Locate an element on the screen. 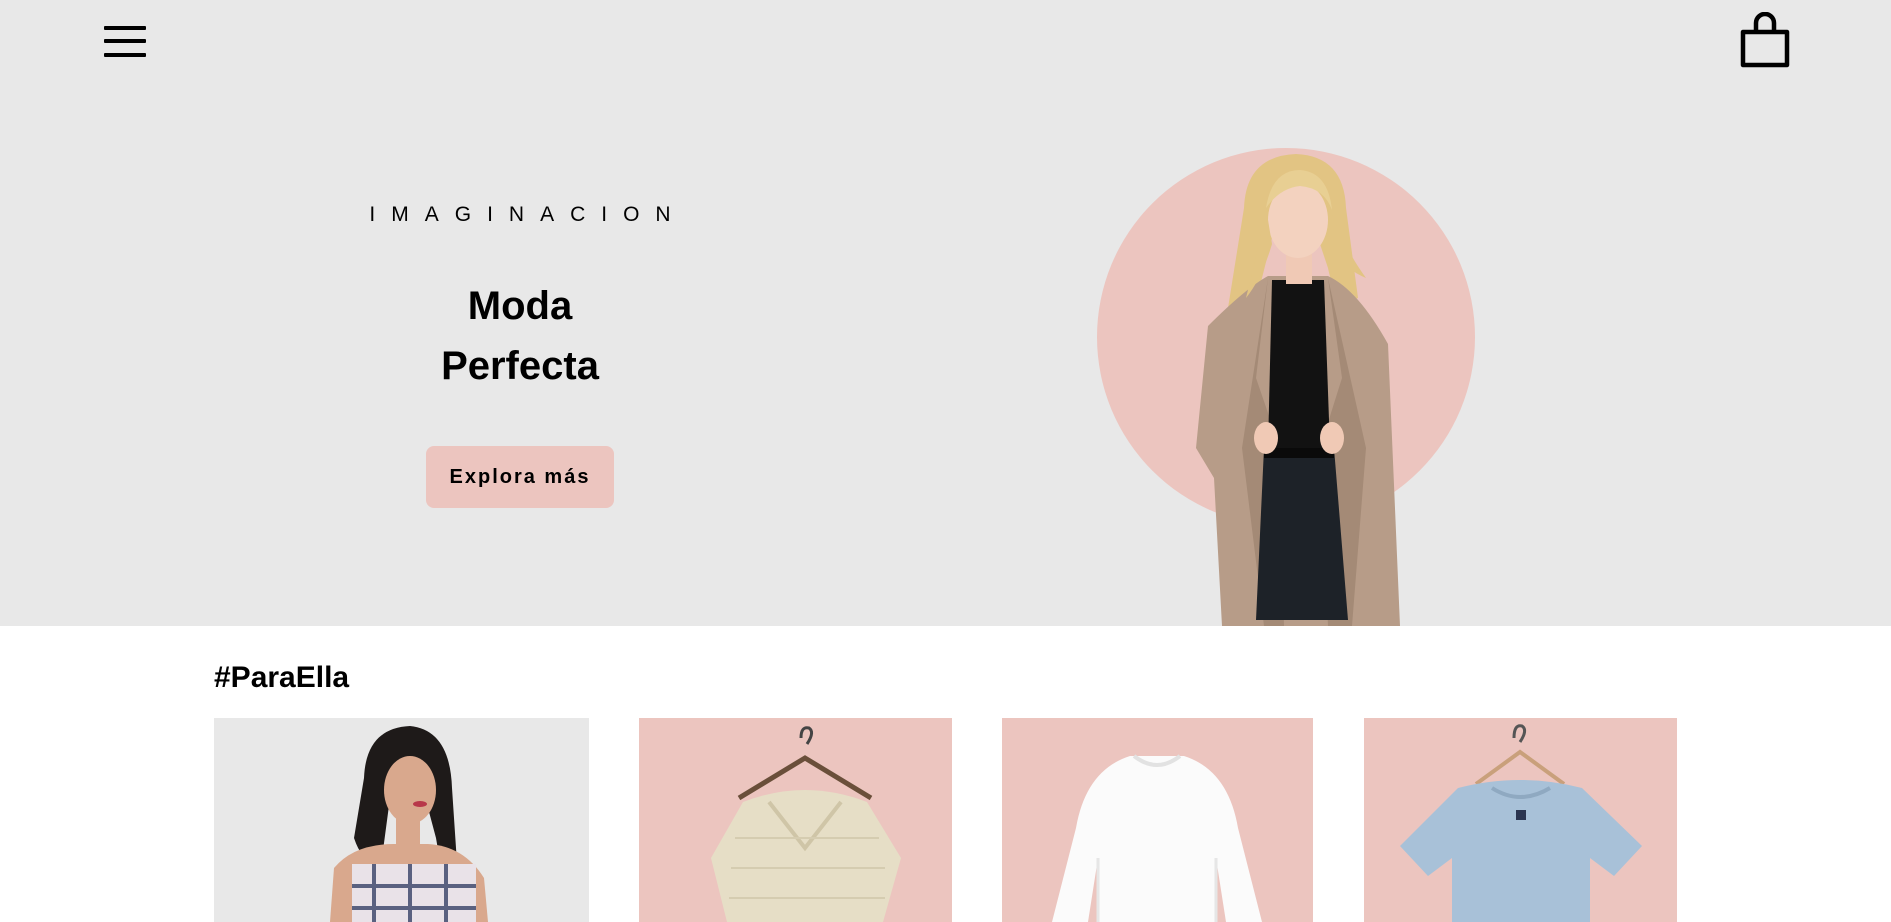 The width and height of the screenshot is (1891, 922). hero-image is located at coordinates (1286, 387).